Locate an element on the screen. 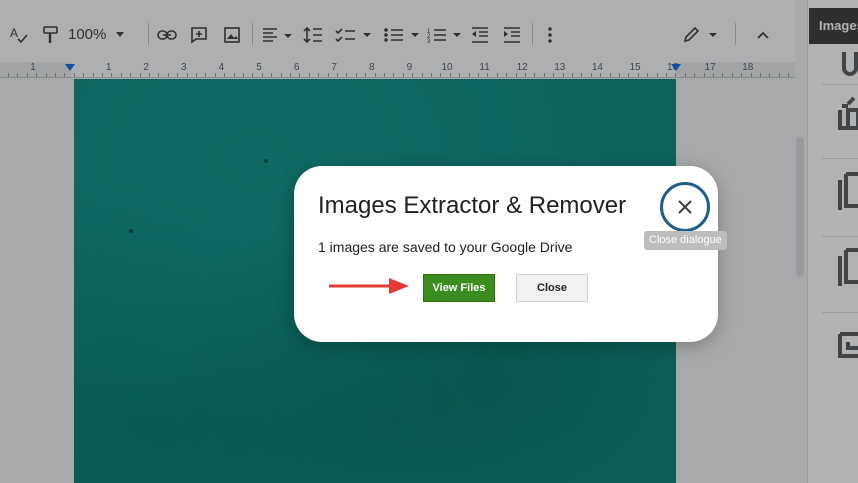 The width and height of the screenshot is (858, 483). annotation-arrow-icon is located at coordinates (369, 286).